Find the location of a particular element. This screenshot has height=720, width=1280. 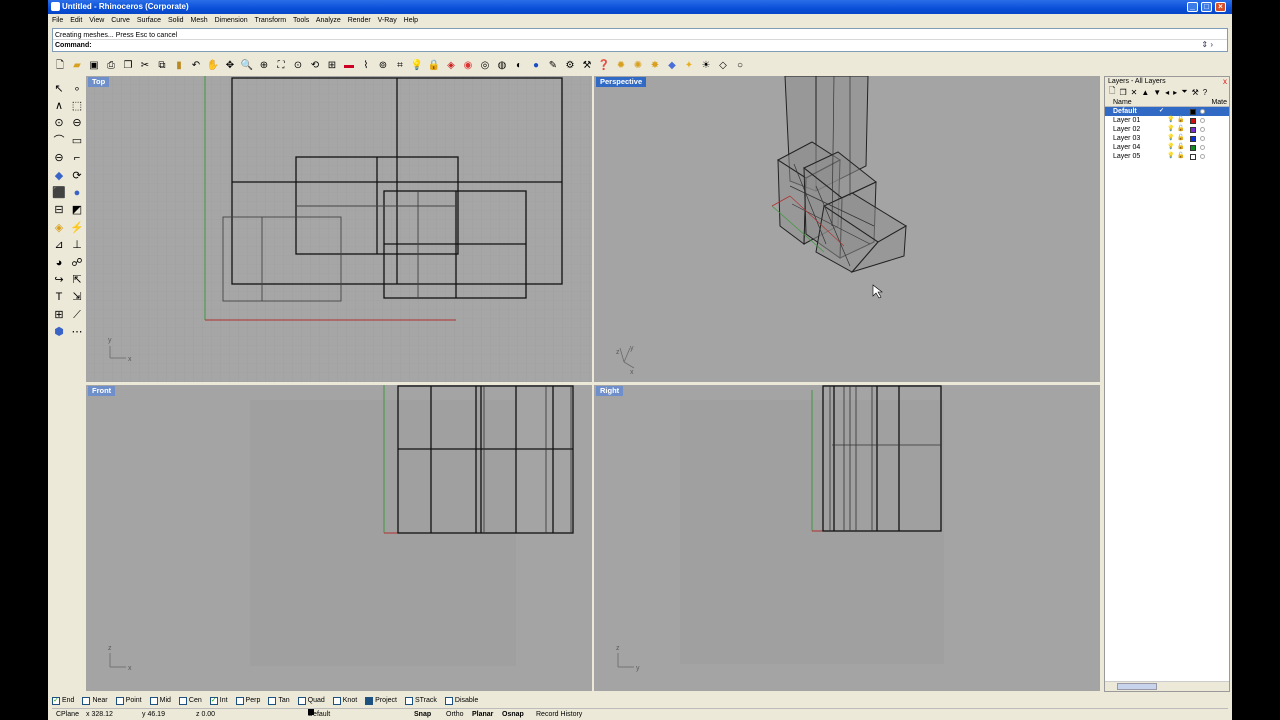

menu-dimension: Dimension is located at coordinates (231, 20).